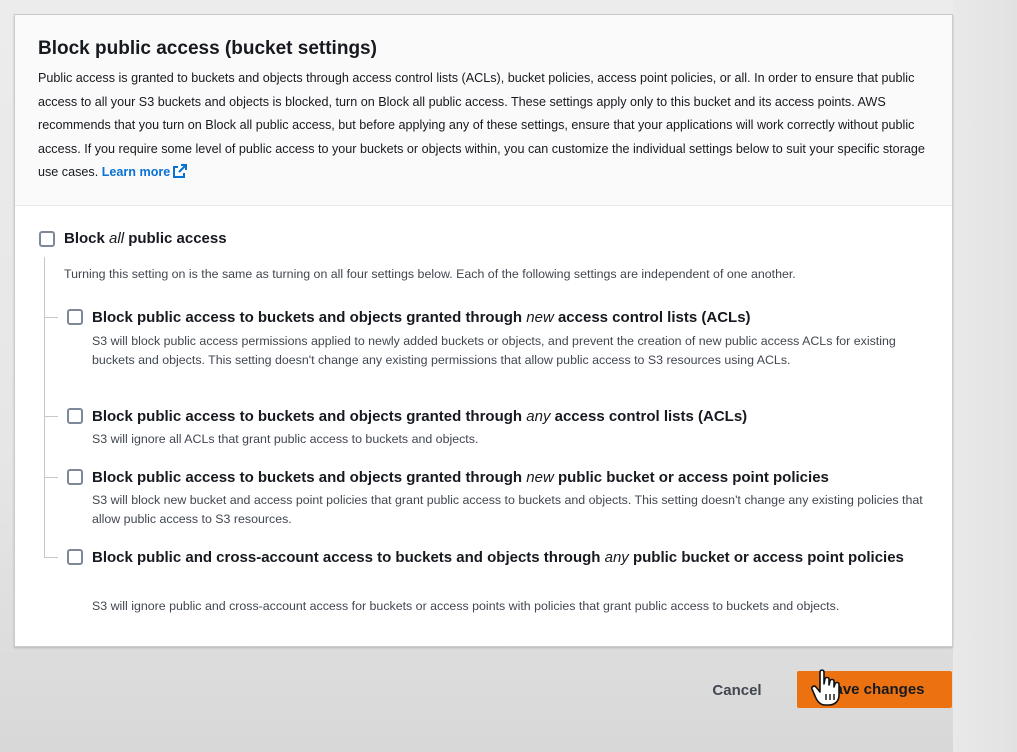 This screenshot has width=1017, height=752. I want to click on option-3-title-post: public bucket or access point policies, so click(691, 477).